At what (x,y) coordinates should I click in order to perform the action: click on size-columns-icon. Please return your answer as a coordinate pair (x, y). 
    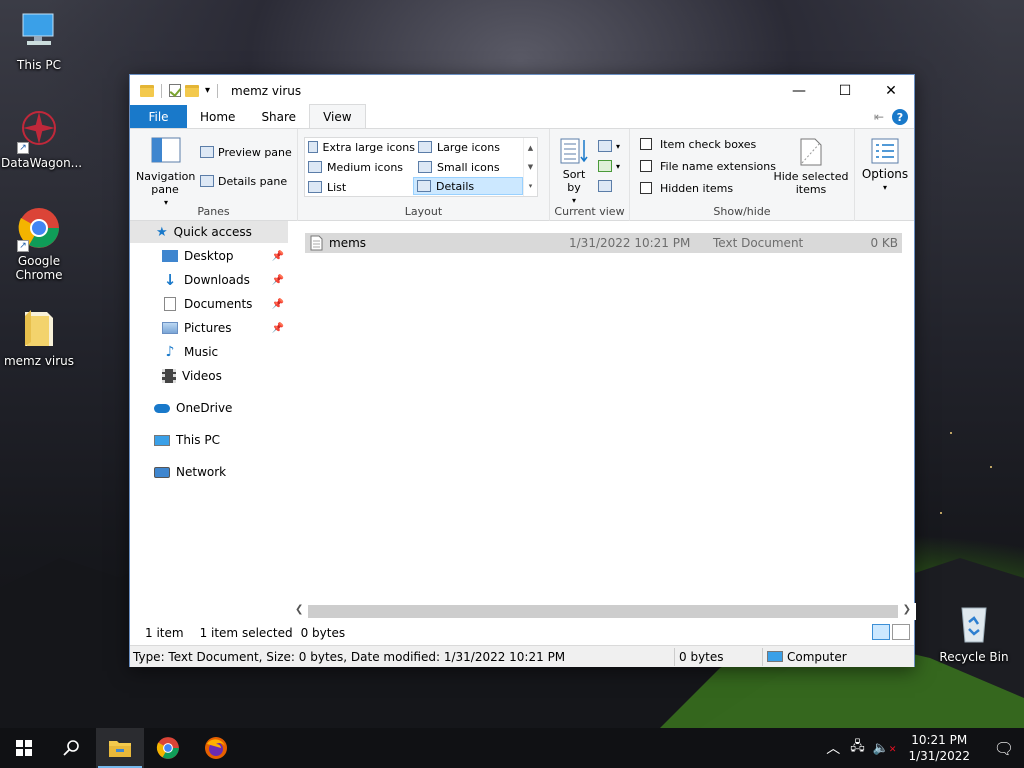
    Looking at the image, I should click on (605, 186).